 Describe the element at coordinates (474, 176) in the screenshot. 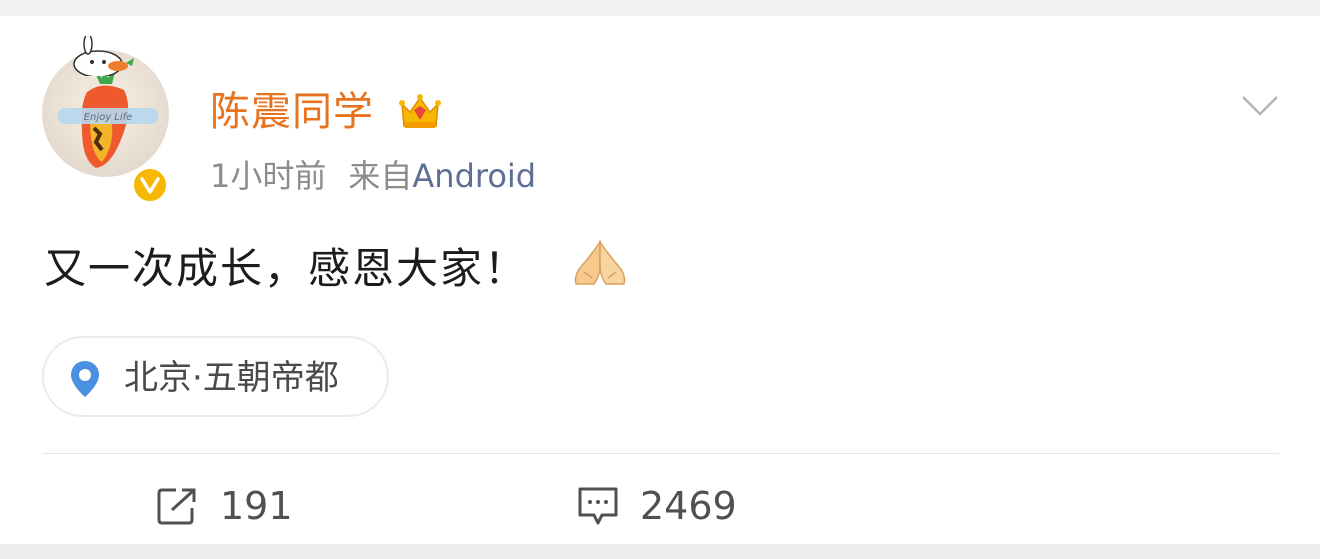

I see `source-name: Android` at that location.